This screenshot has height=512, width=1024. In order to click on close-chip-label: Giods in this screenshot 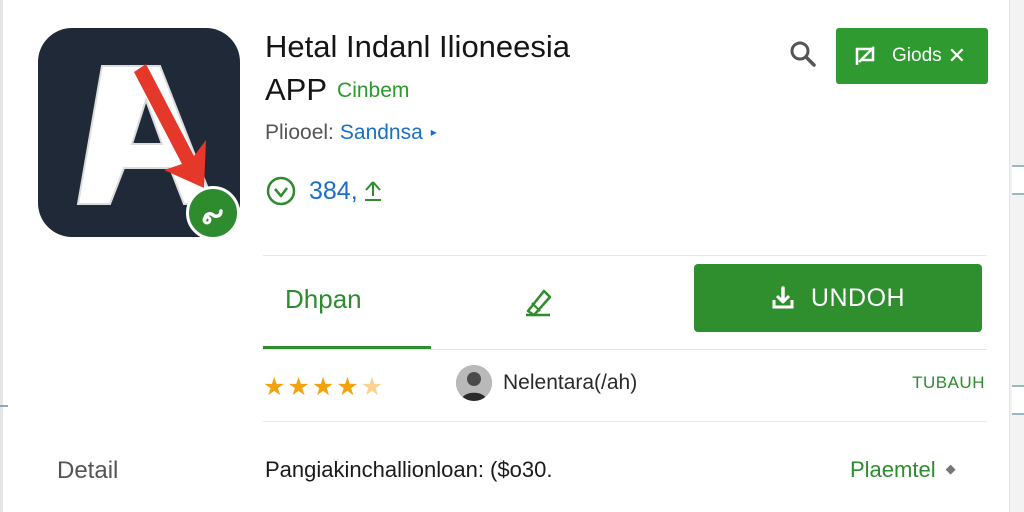, I will do `click(917, 55)`.